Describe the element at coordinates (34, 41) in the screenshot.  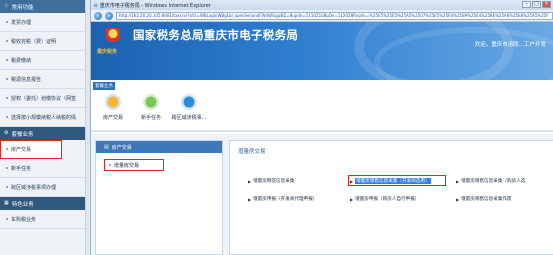
I see `item-label: 税收完税（费）证明` at that location.